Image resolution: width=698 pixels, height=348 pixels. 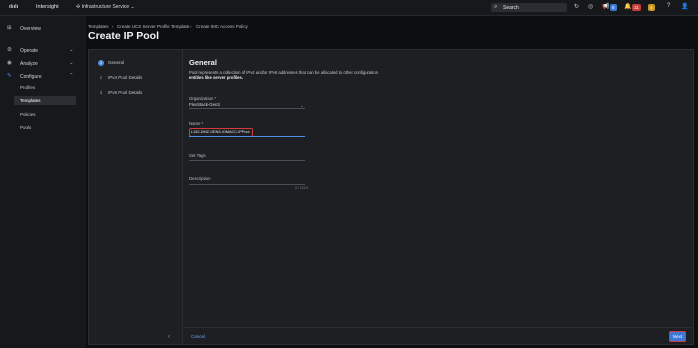 I want to click on sidebar-item-configure: ✎ Configure ⌃, so click(x=43, y=77).